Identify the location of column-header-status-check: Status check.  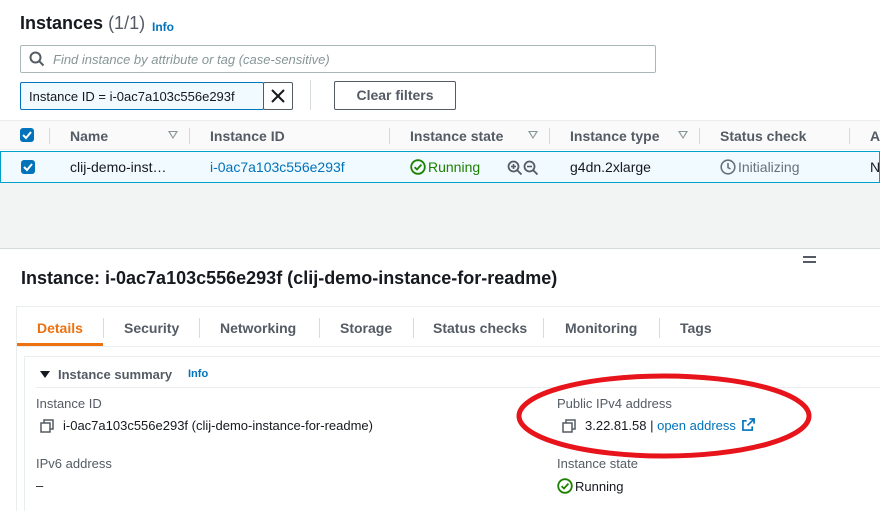
(763, 136).